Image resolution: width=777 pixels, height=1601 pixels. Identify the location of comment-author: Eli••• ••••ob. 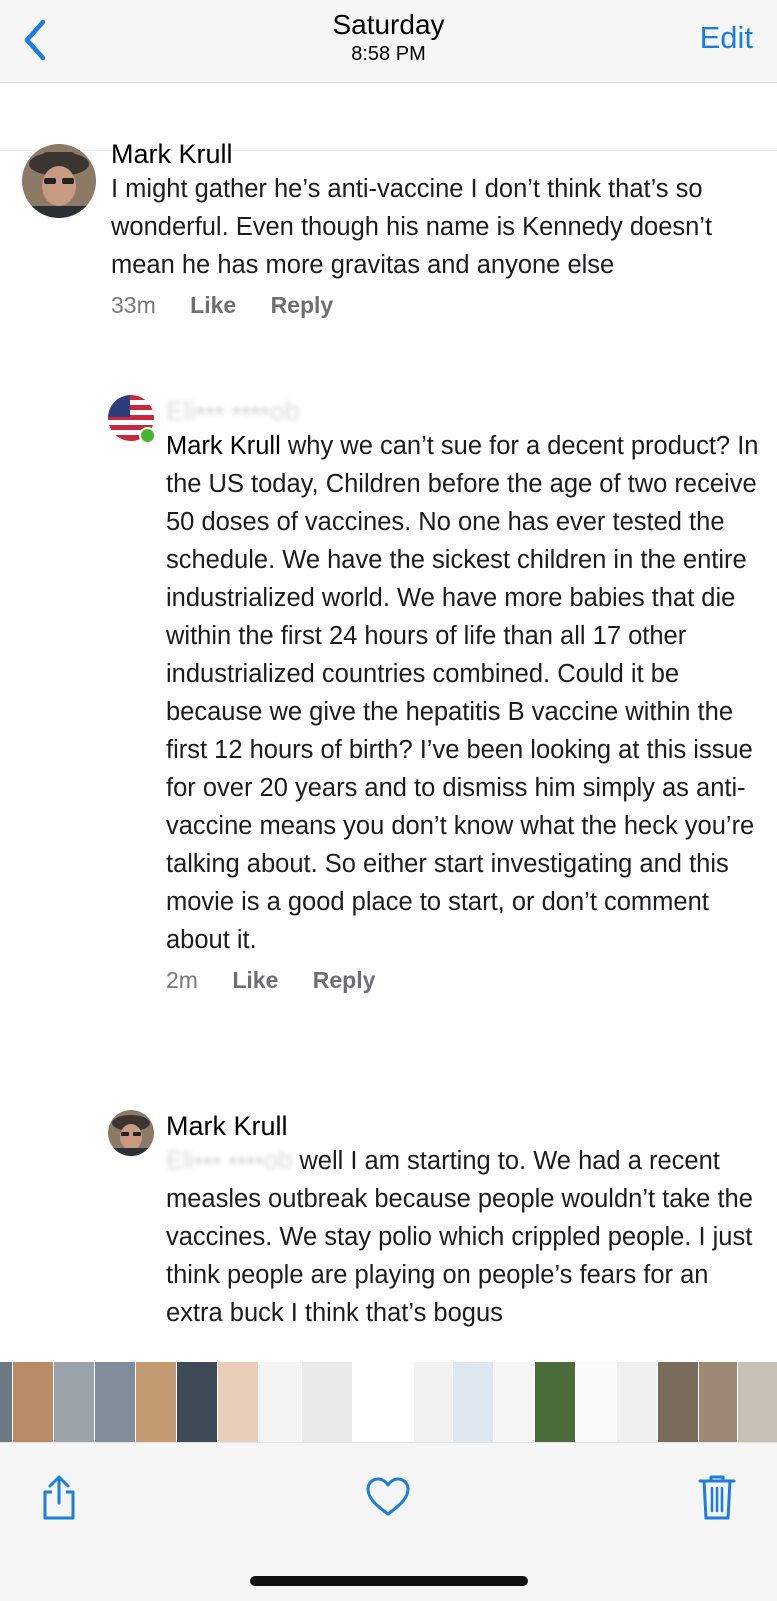
(466, 411).